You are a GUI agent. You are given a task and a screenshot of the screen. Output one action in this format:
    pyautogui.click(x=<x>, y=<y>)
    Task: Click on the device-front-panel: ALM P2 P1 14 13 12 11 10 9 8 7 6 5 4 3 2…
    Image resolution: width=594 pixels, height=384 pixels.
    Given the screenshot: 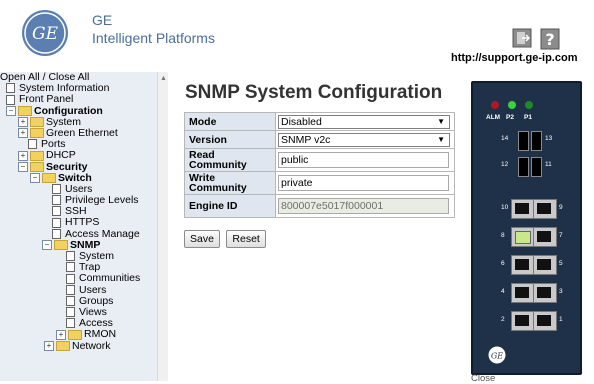 What is the action you would take?
    pyautogui.click(x=526, y=228)
    